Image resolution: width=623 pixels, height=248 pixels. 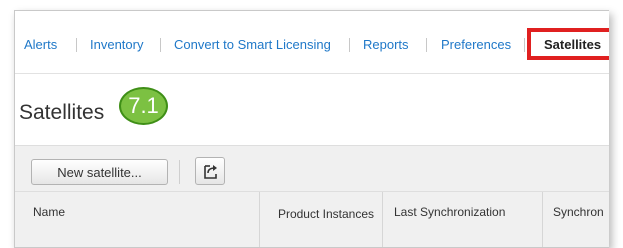 What do you see at coordinates (179, 172) in the screenshot?
I see `toolbar-separator` at bounding box center [179, 172].